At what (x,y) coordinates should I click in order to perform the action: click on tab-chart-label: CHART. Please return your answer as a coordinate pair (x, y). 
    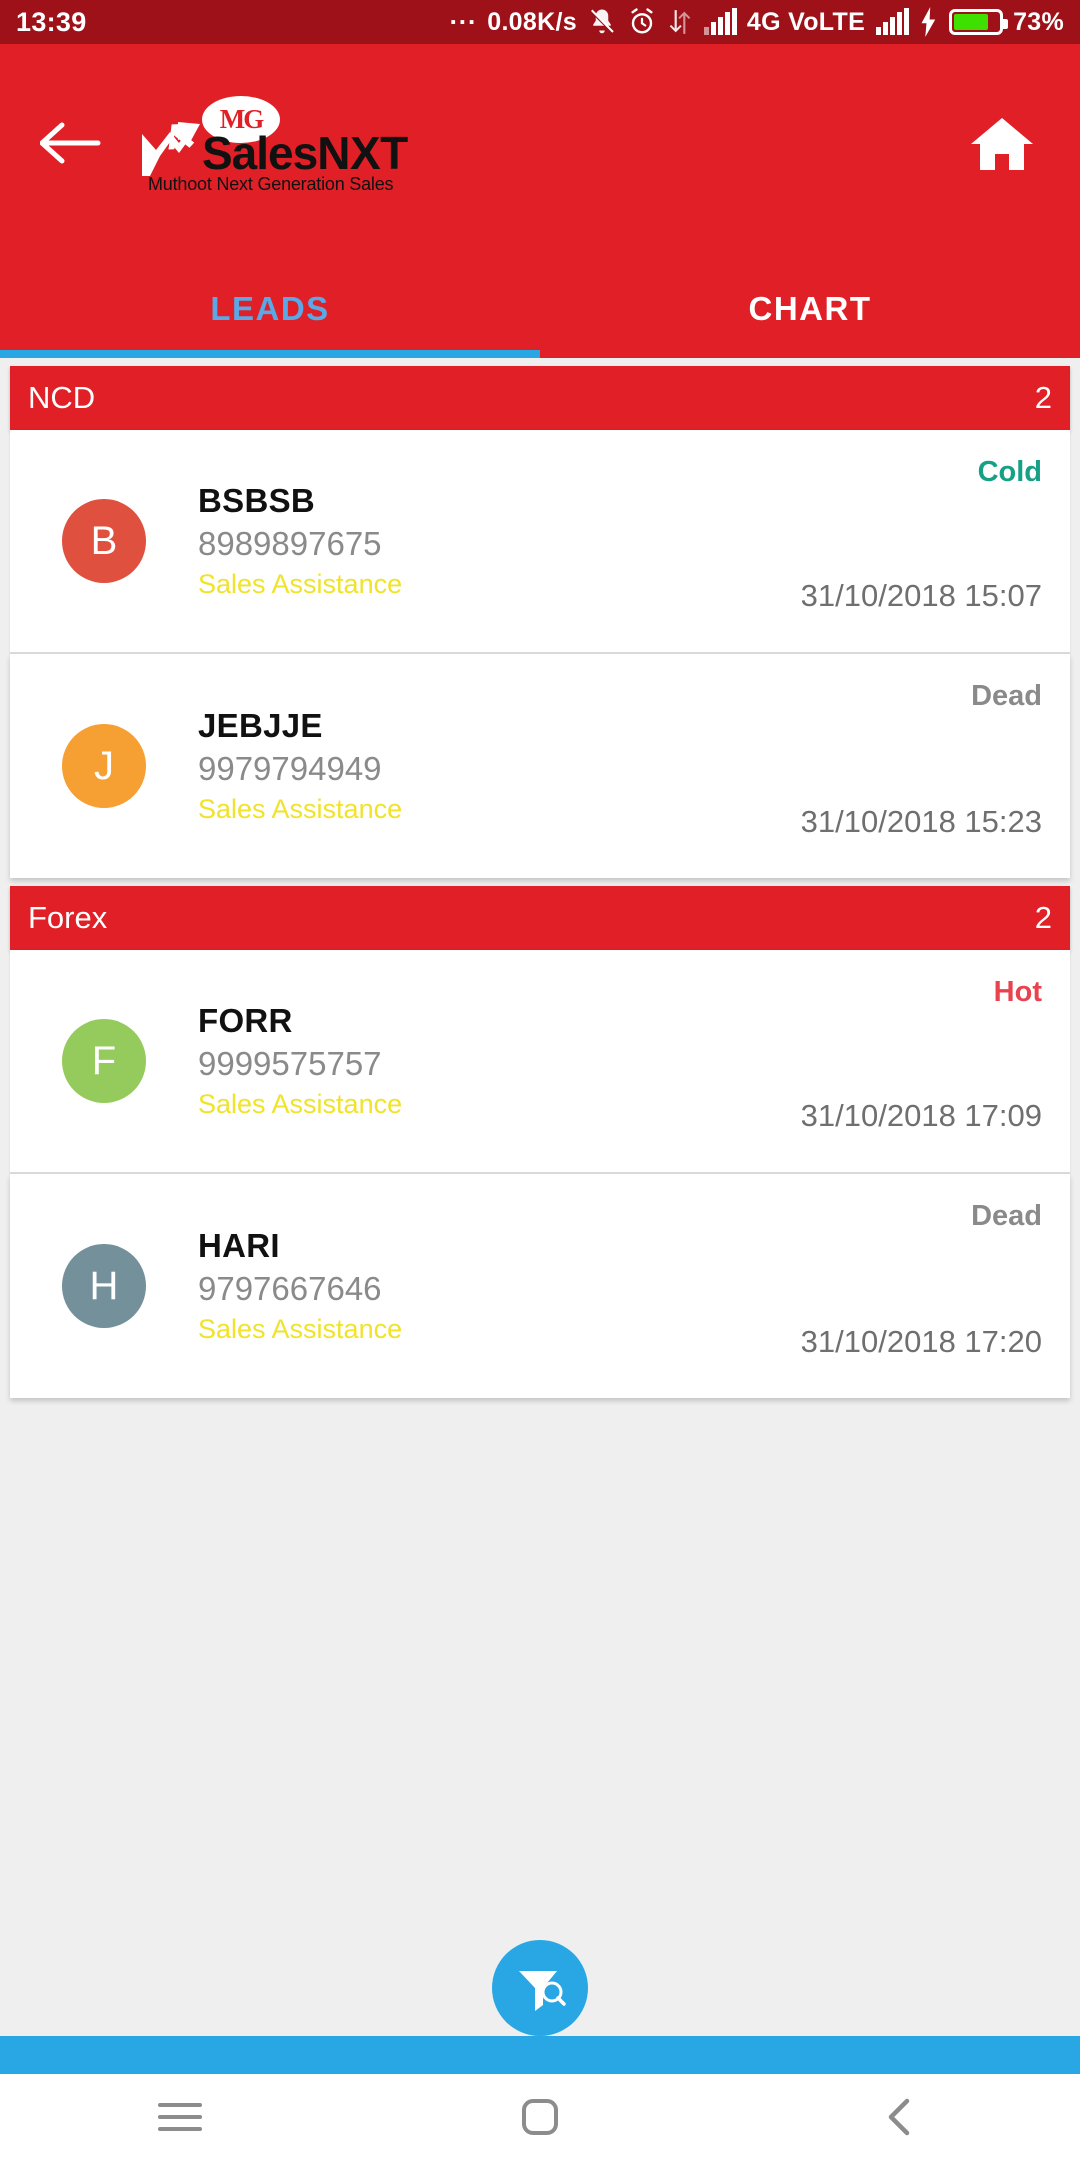
    Looking at the image, I should click on (810, 308).